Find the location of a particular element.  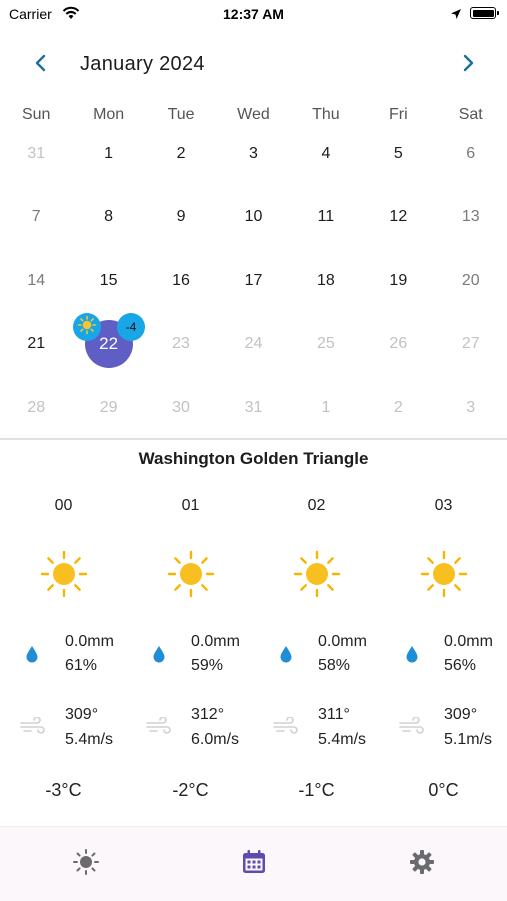

day-cell: 12 is located at coordinates (398, 218).